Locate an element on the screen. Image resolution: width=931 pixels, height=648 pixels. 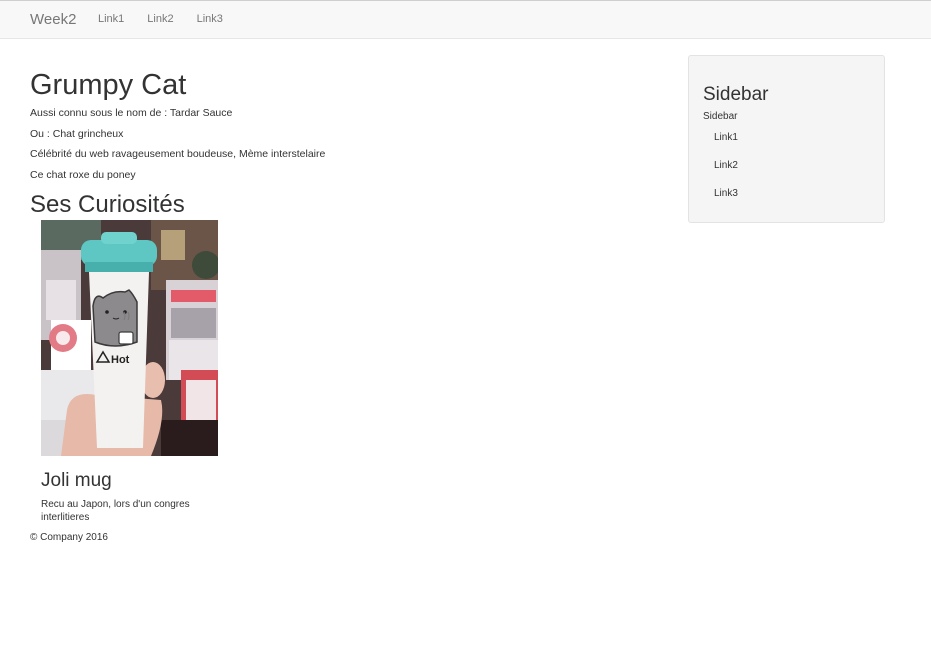
brand-link: Week2 is located at coordinates (53, 19).